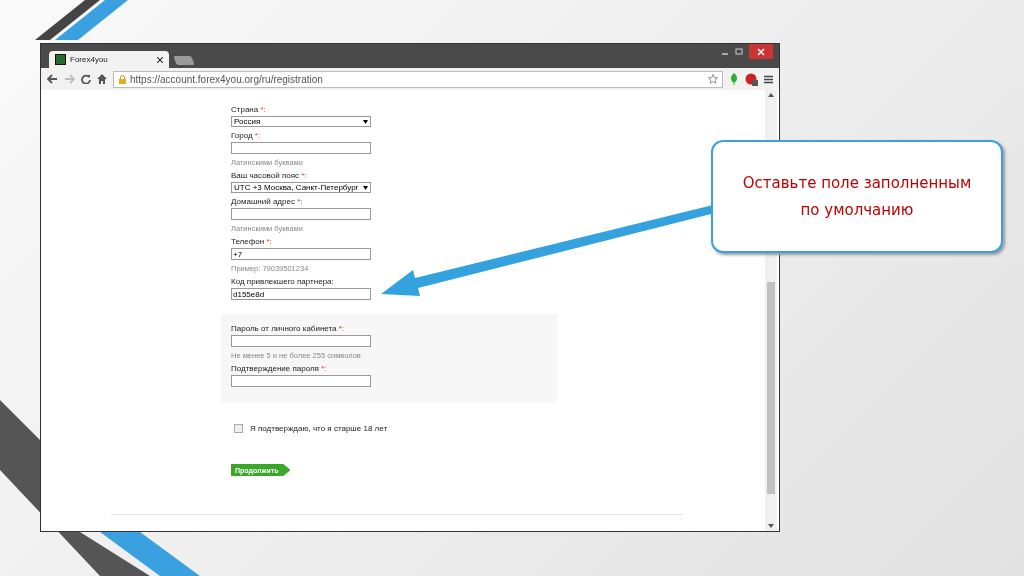 The width and height of the screenshot is (1024, 576). Describe the element at coordinates (269, 176) in the screenshot. I see `field-label: Ваш часовой пояс *:` at that location.